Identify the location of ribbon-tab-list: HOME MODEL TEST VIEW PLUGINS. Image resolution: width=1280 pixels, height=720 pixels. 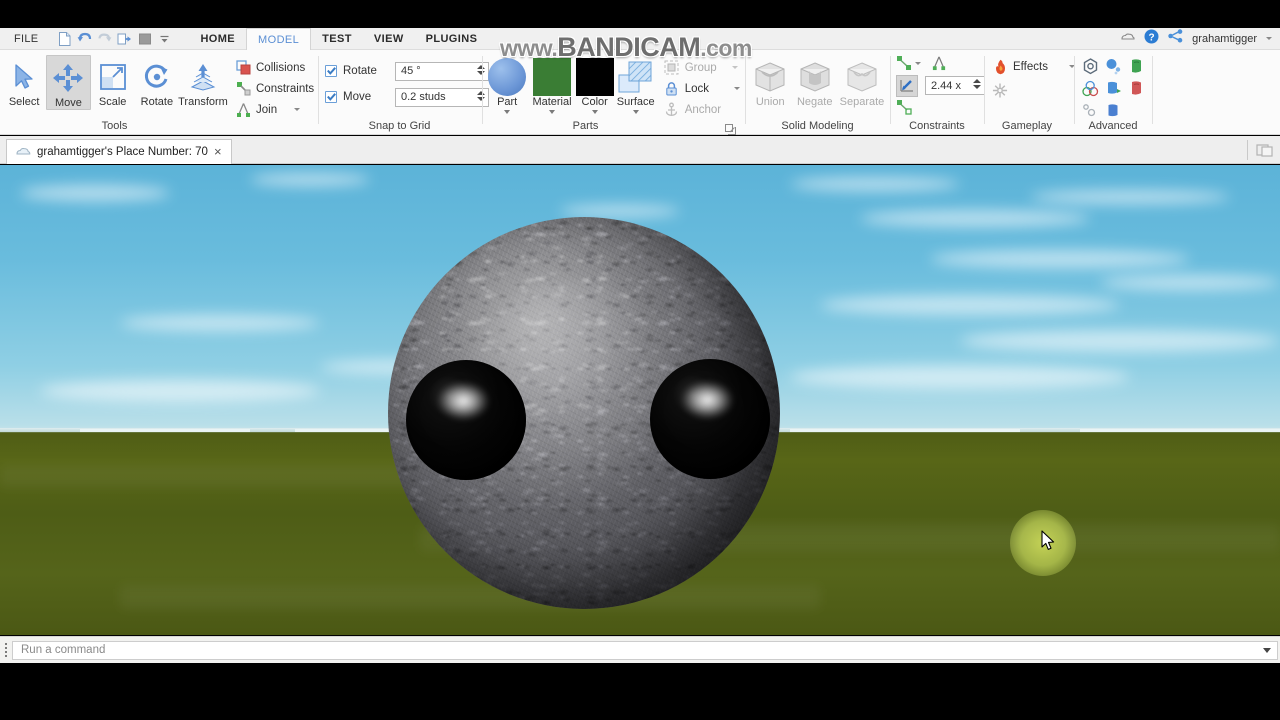
(339, 39).